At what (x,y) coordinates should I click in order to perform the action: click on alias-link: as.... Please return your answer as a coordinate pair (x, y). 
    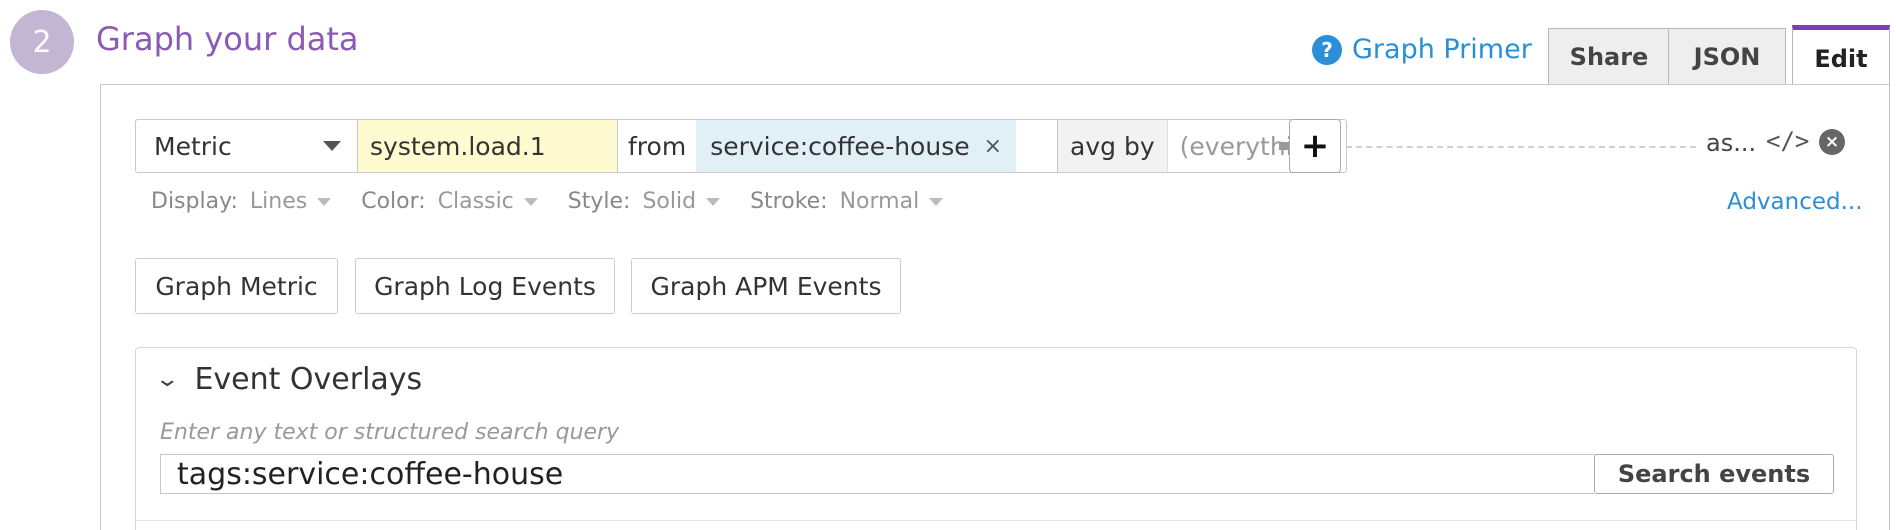
    Looking at the image, I should click on (1731, 143).